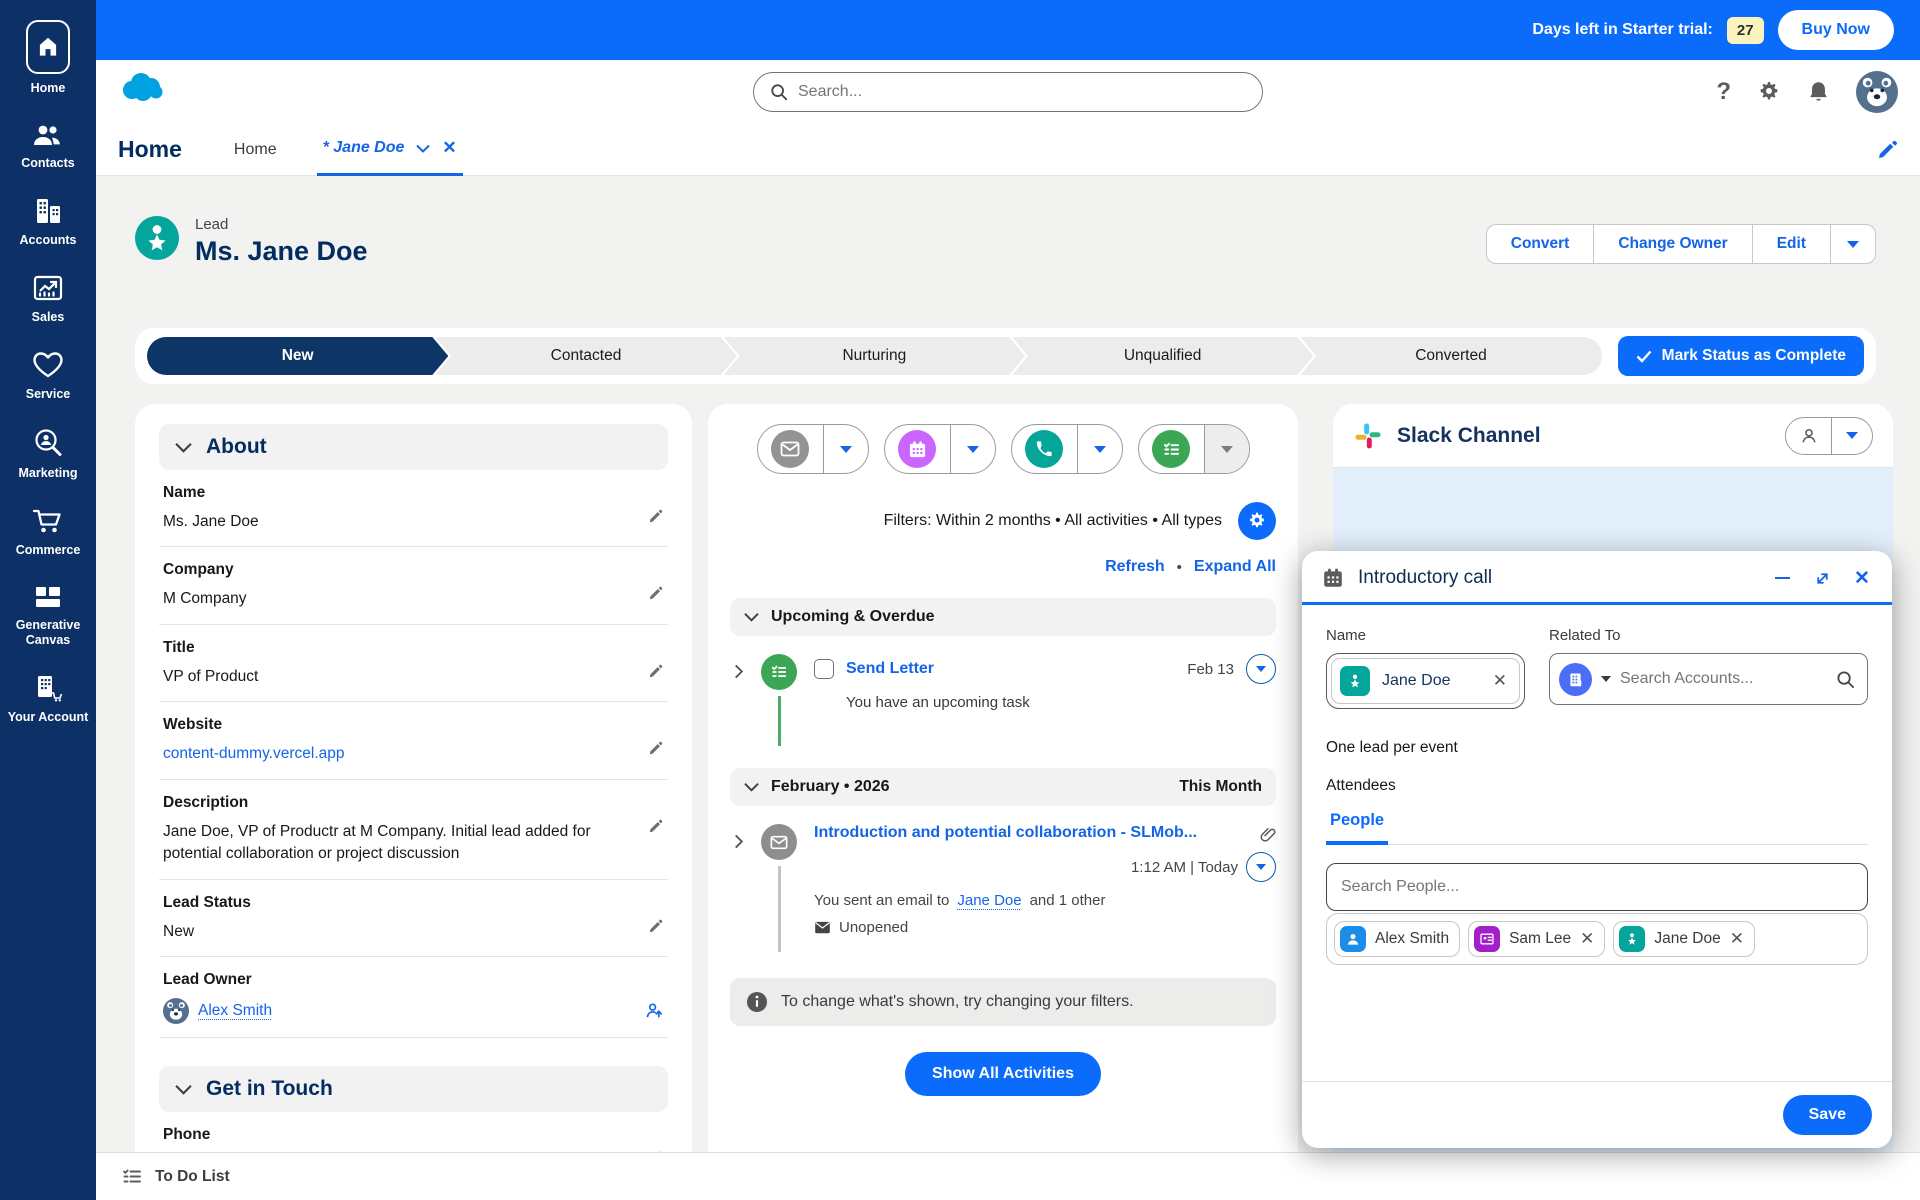  I want to click on field-lead-owner: Lead Owner Alex Smith, so click(413, 998).